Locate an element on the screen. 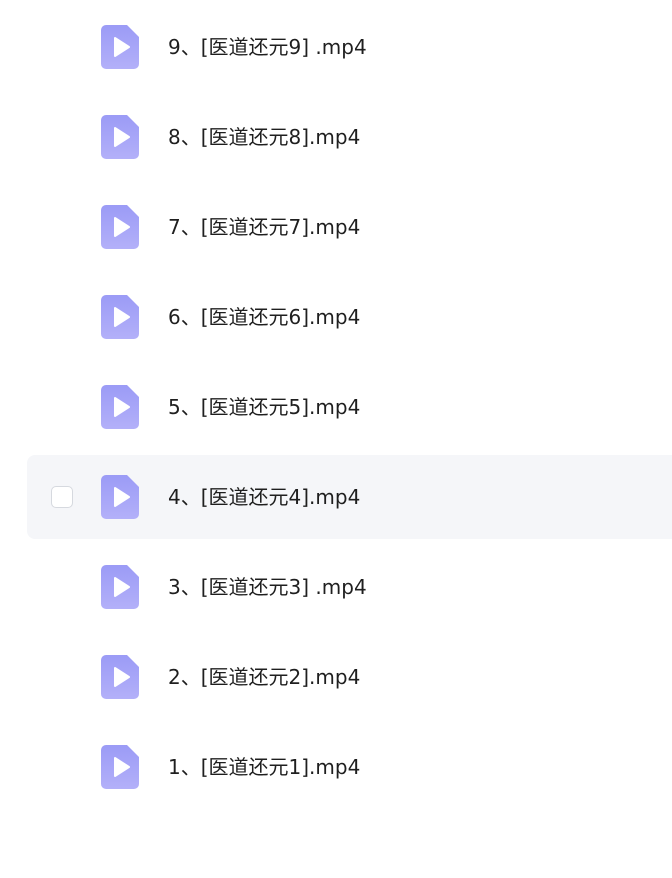  file-name: 8、[医道还元8].mp4 is located at coordinates (264, 137).